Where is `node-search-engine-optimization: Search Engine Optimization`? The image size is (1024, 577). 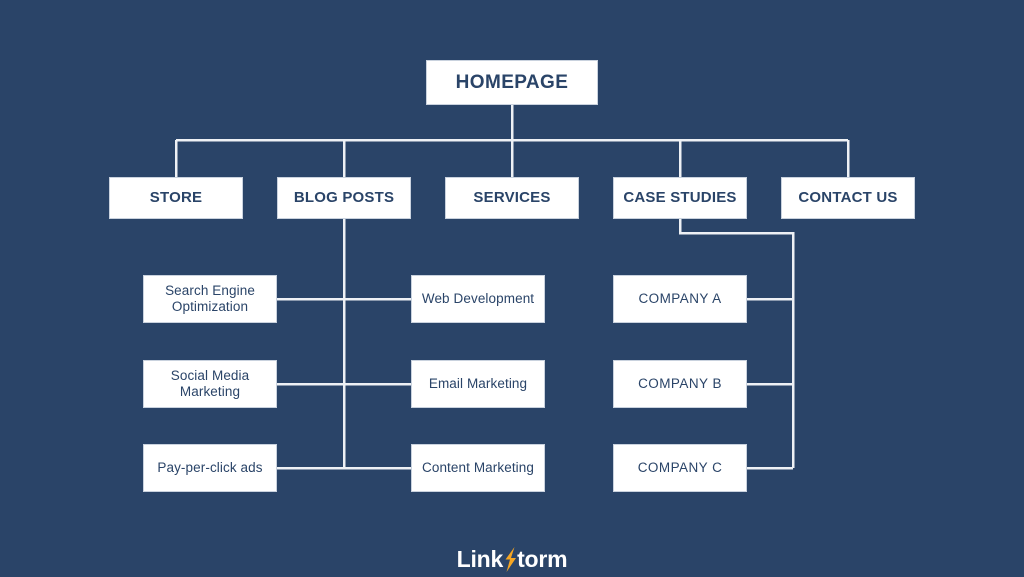 node-search-engine-optimization: Search Engine Optimization is located at coordinates (210, 299).